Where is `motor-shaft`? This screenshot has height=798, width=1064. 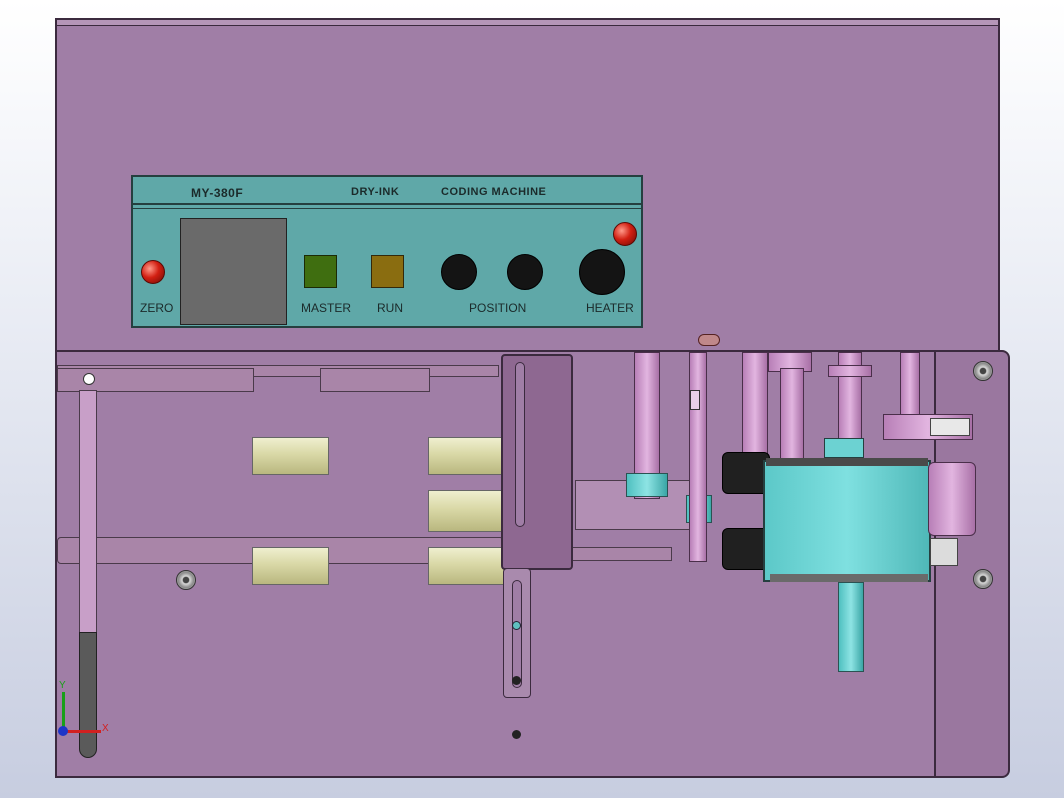 motor-shaft is located at coordinates (851, 627).